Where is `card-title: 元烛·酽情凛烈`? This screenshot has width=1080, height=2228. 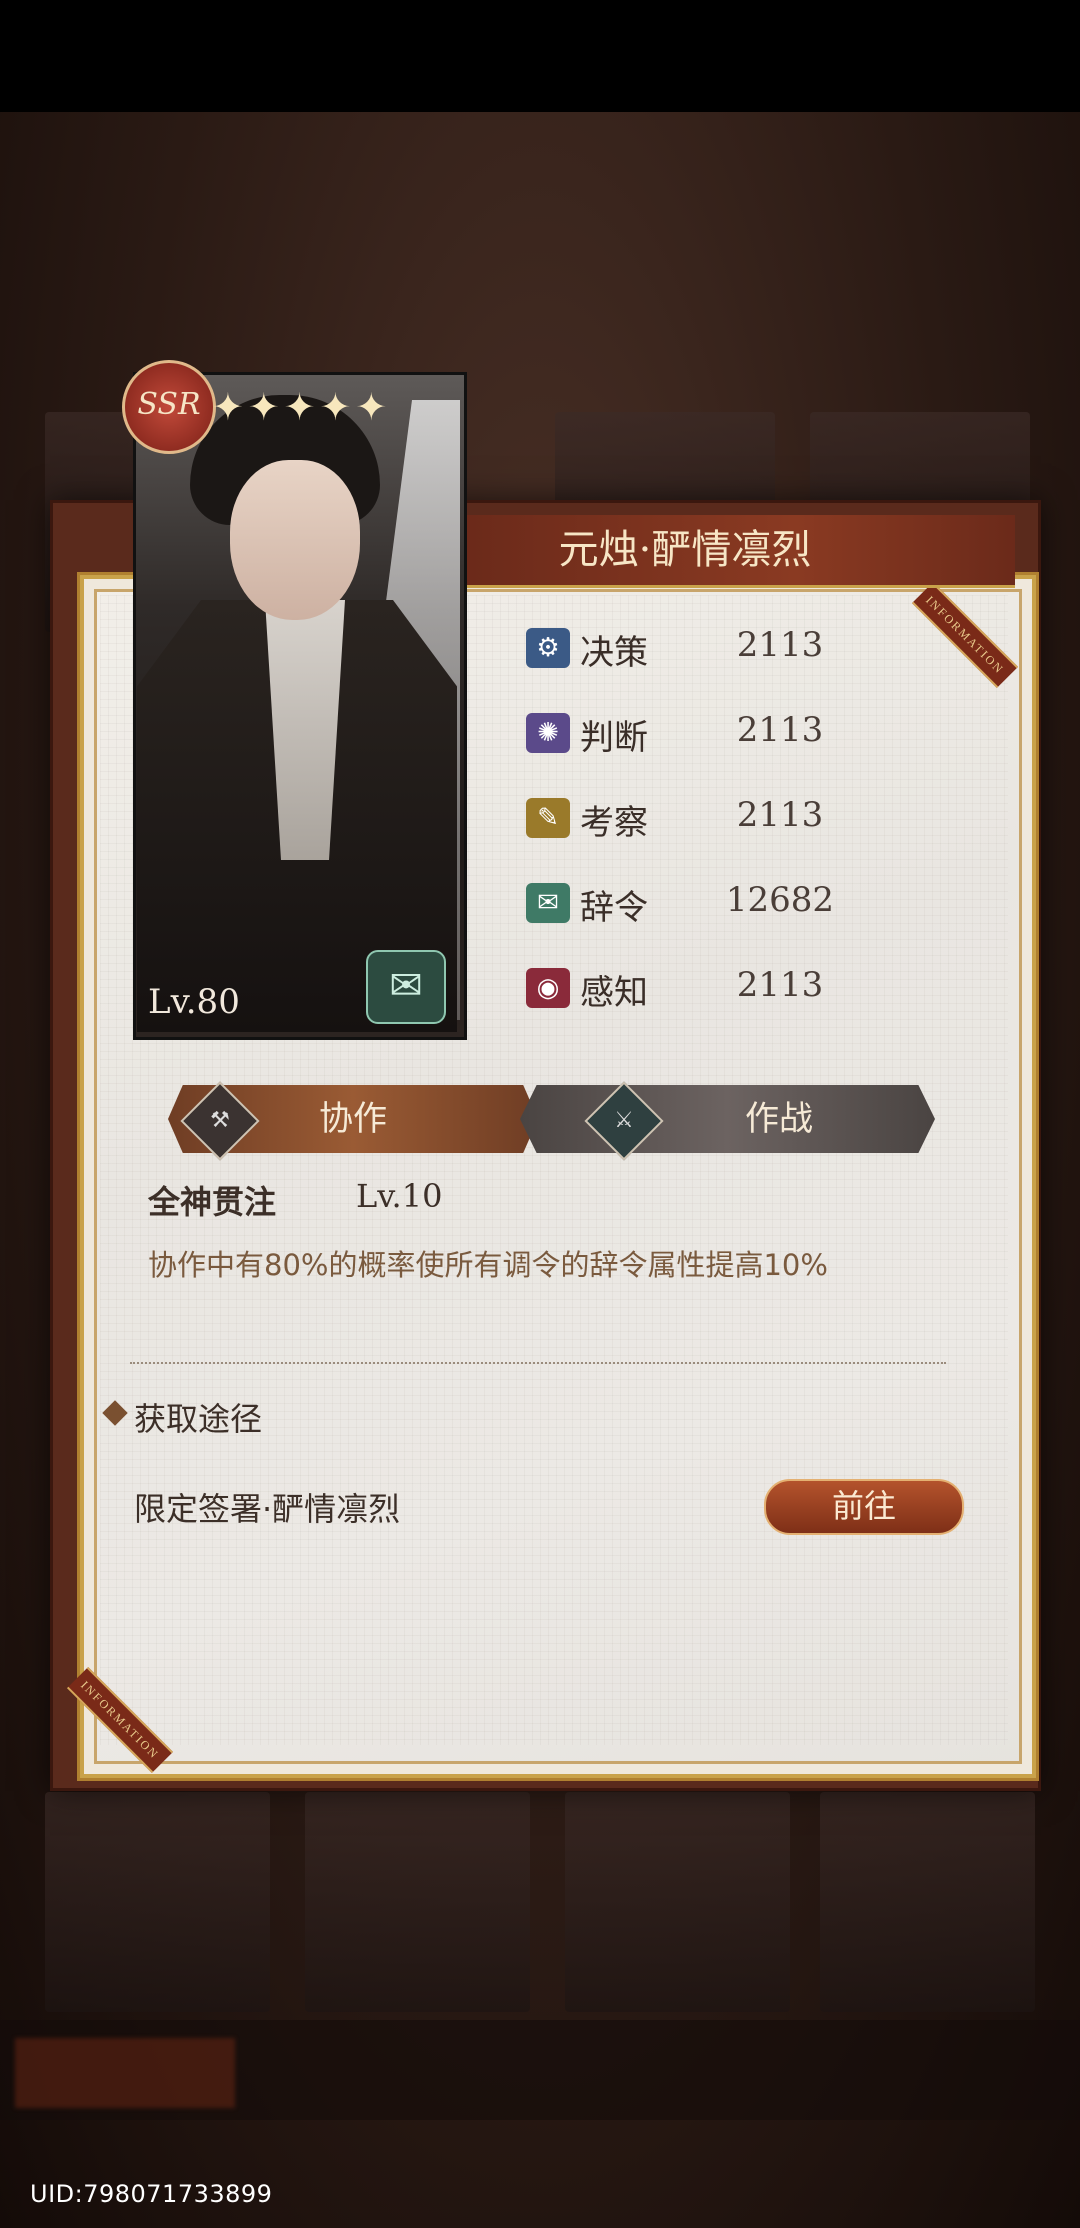 card-title: 元烛·酽情凛烈 is located at coordinates (685, 550).